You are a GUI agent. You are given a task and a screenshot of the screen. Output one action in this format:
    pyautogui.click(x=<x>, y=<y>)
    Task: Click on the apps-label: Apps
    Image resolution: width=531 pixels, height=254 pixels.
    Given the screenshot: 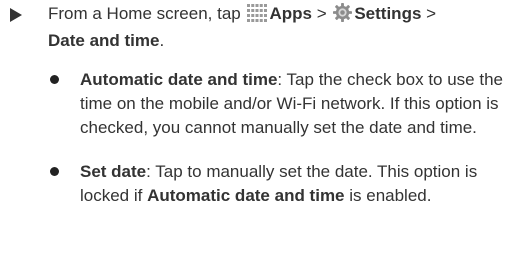 What is the action you would take?
    pyautogui.click(x=290, y=13)
    